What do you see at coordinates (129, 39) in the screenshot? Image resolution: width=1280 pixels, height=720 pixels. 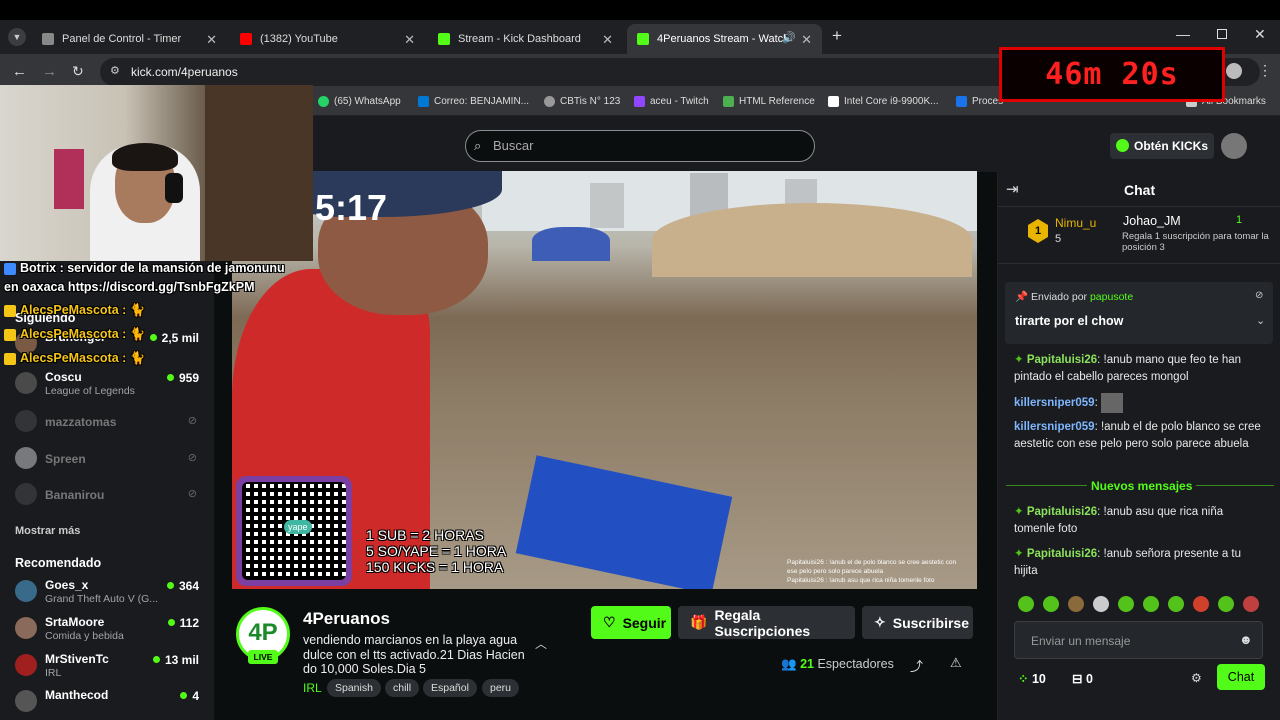 I see `tab-timer: Panel de Control - Timer ✕` at bounding box center [129, 39].